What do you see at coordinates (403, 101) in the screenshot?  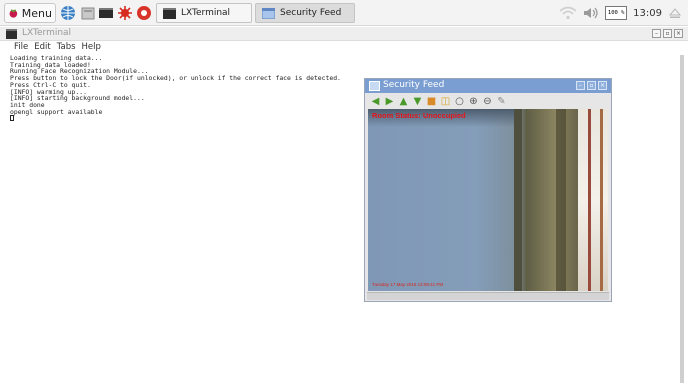 I see `arrow-up-icon: ▲` at bounding box center [403, 101].